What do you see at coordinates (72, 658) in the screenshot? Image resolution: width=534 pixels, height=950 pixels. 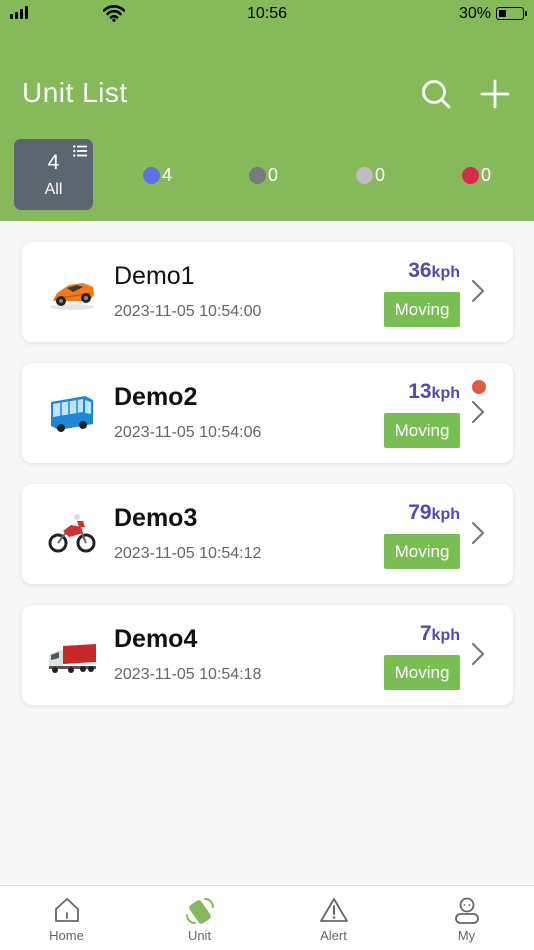 I see `truck-icon` at bounding box center [72, 658].